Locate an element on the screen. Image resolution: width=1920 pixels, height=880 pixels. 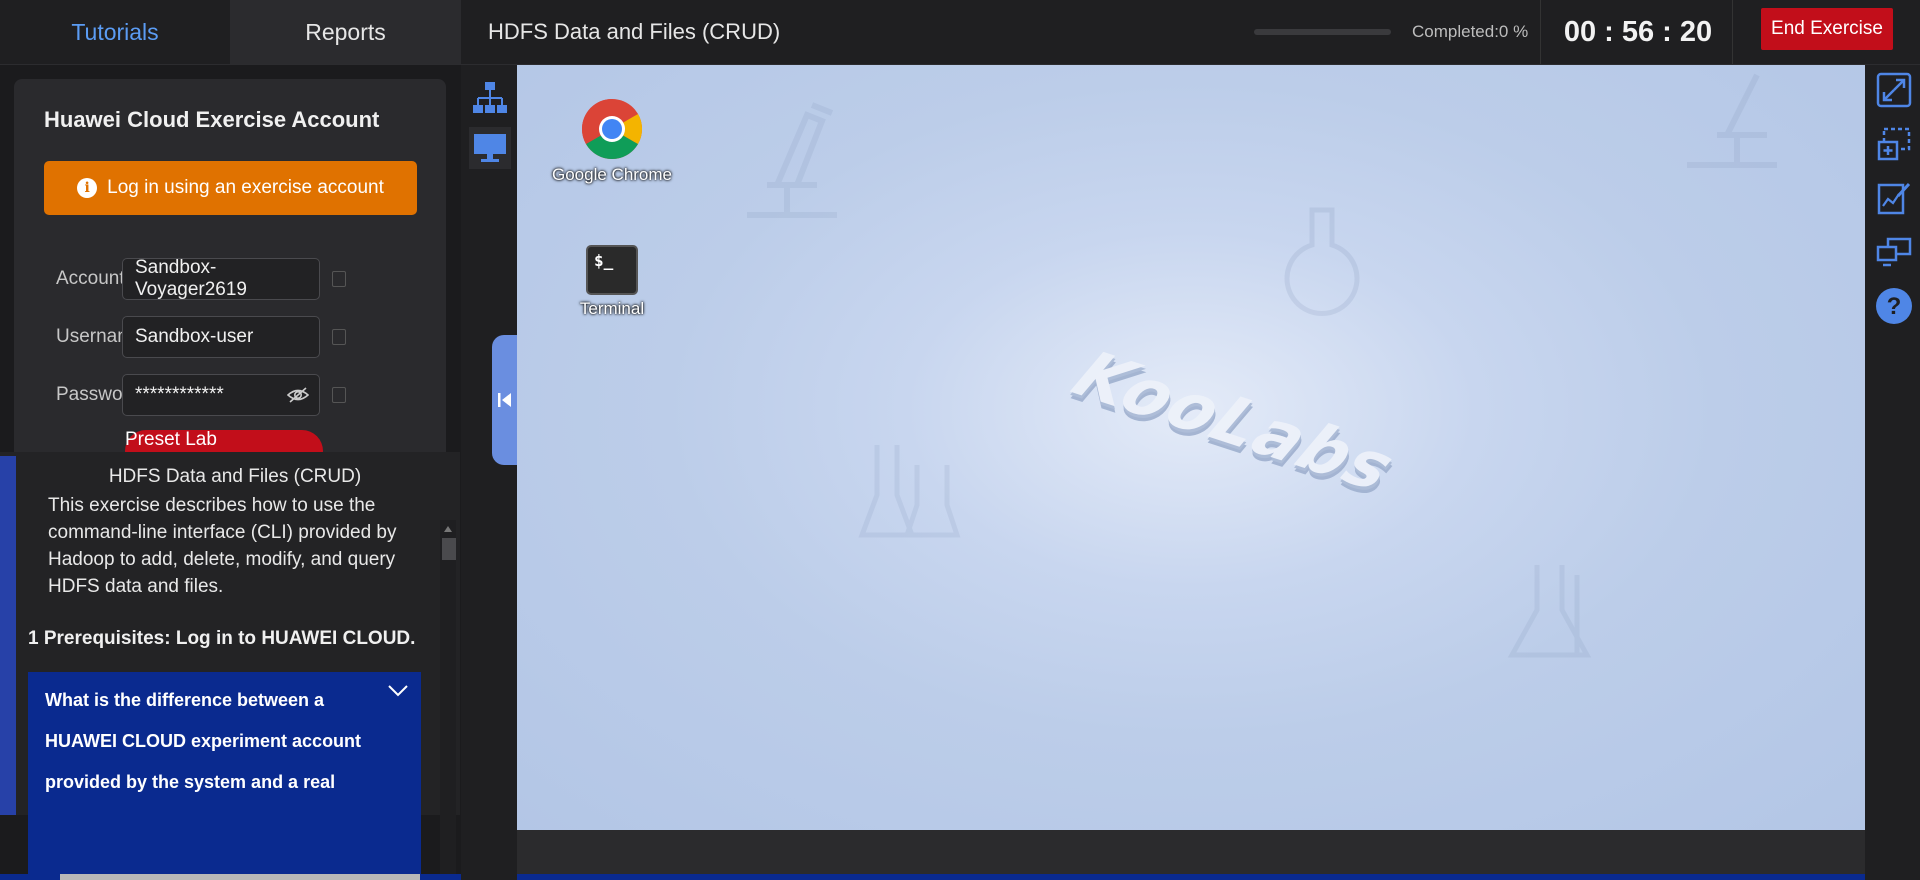
username-field: Sandbox-user is located at coordinates (221, 337).